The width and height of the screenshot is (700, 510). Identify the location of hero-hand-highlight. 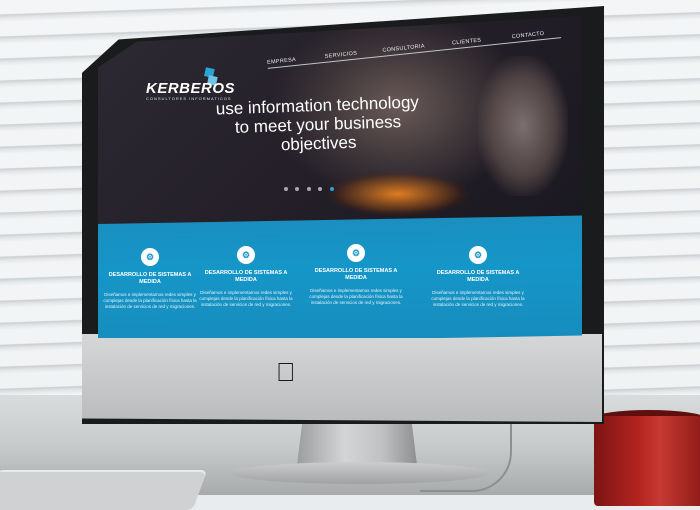
(523, 126).